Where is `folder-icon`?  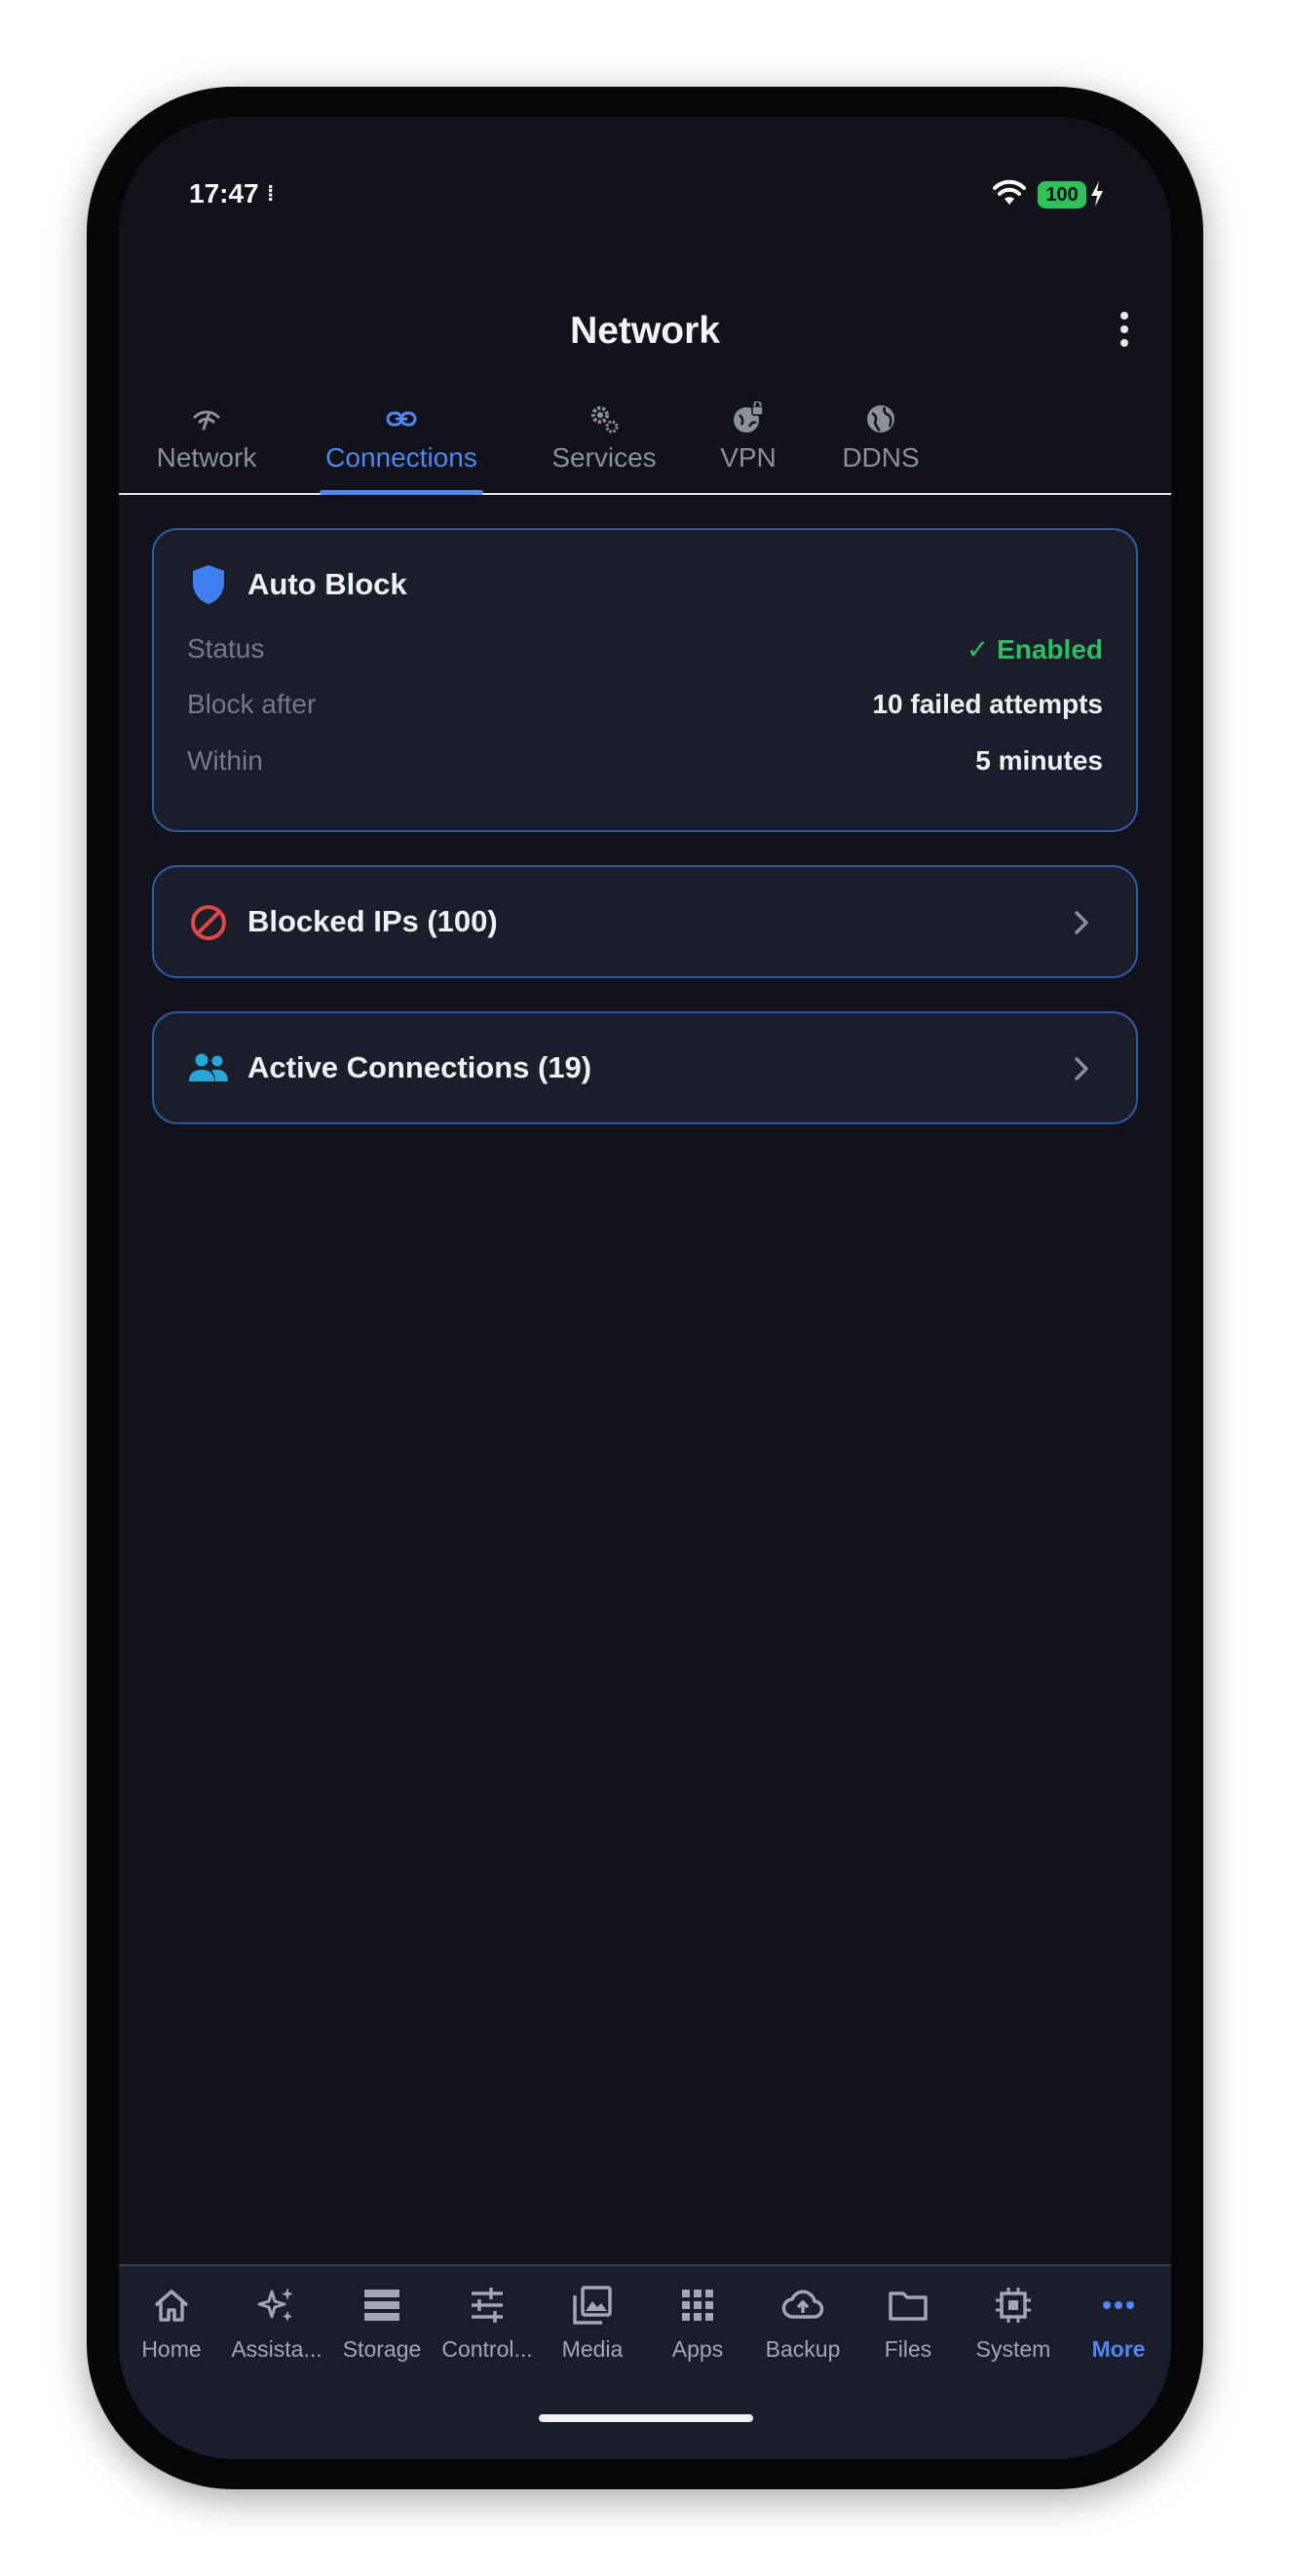 folder-icon is located at coordinates (908, 2306).